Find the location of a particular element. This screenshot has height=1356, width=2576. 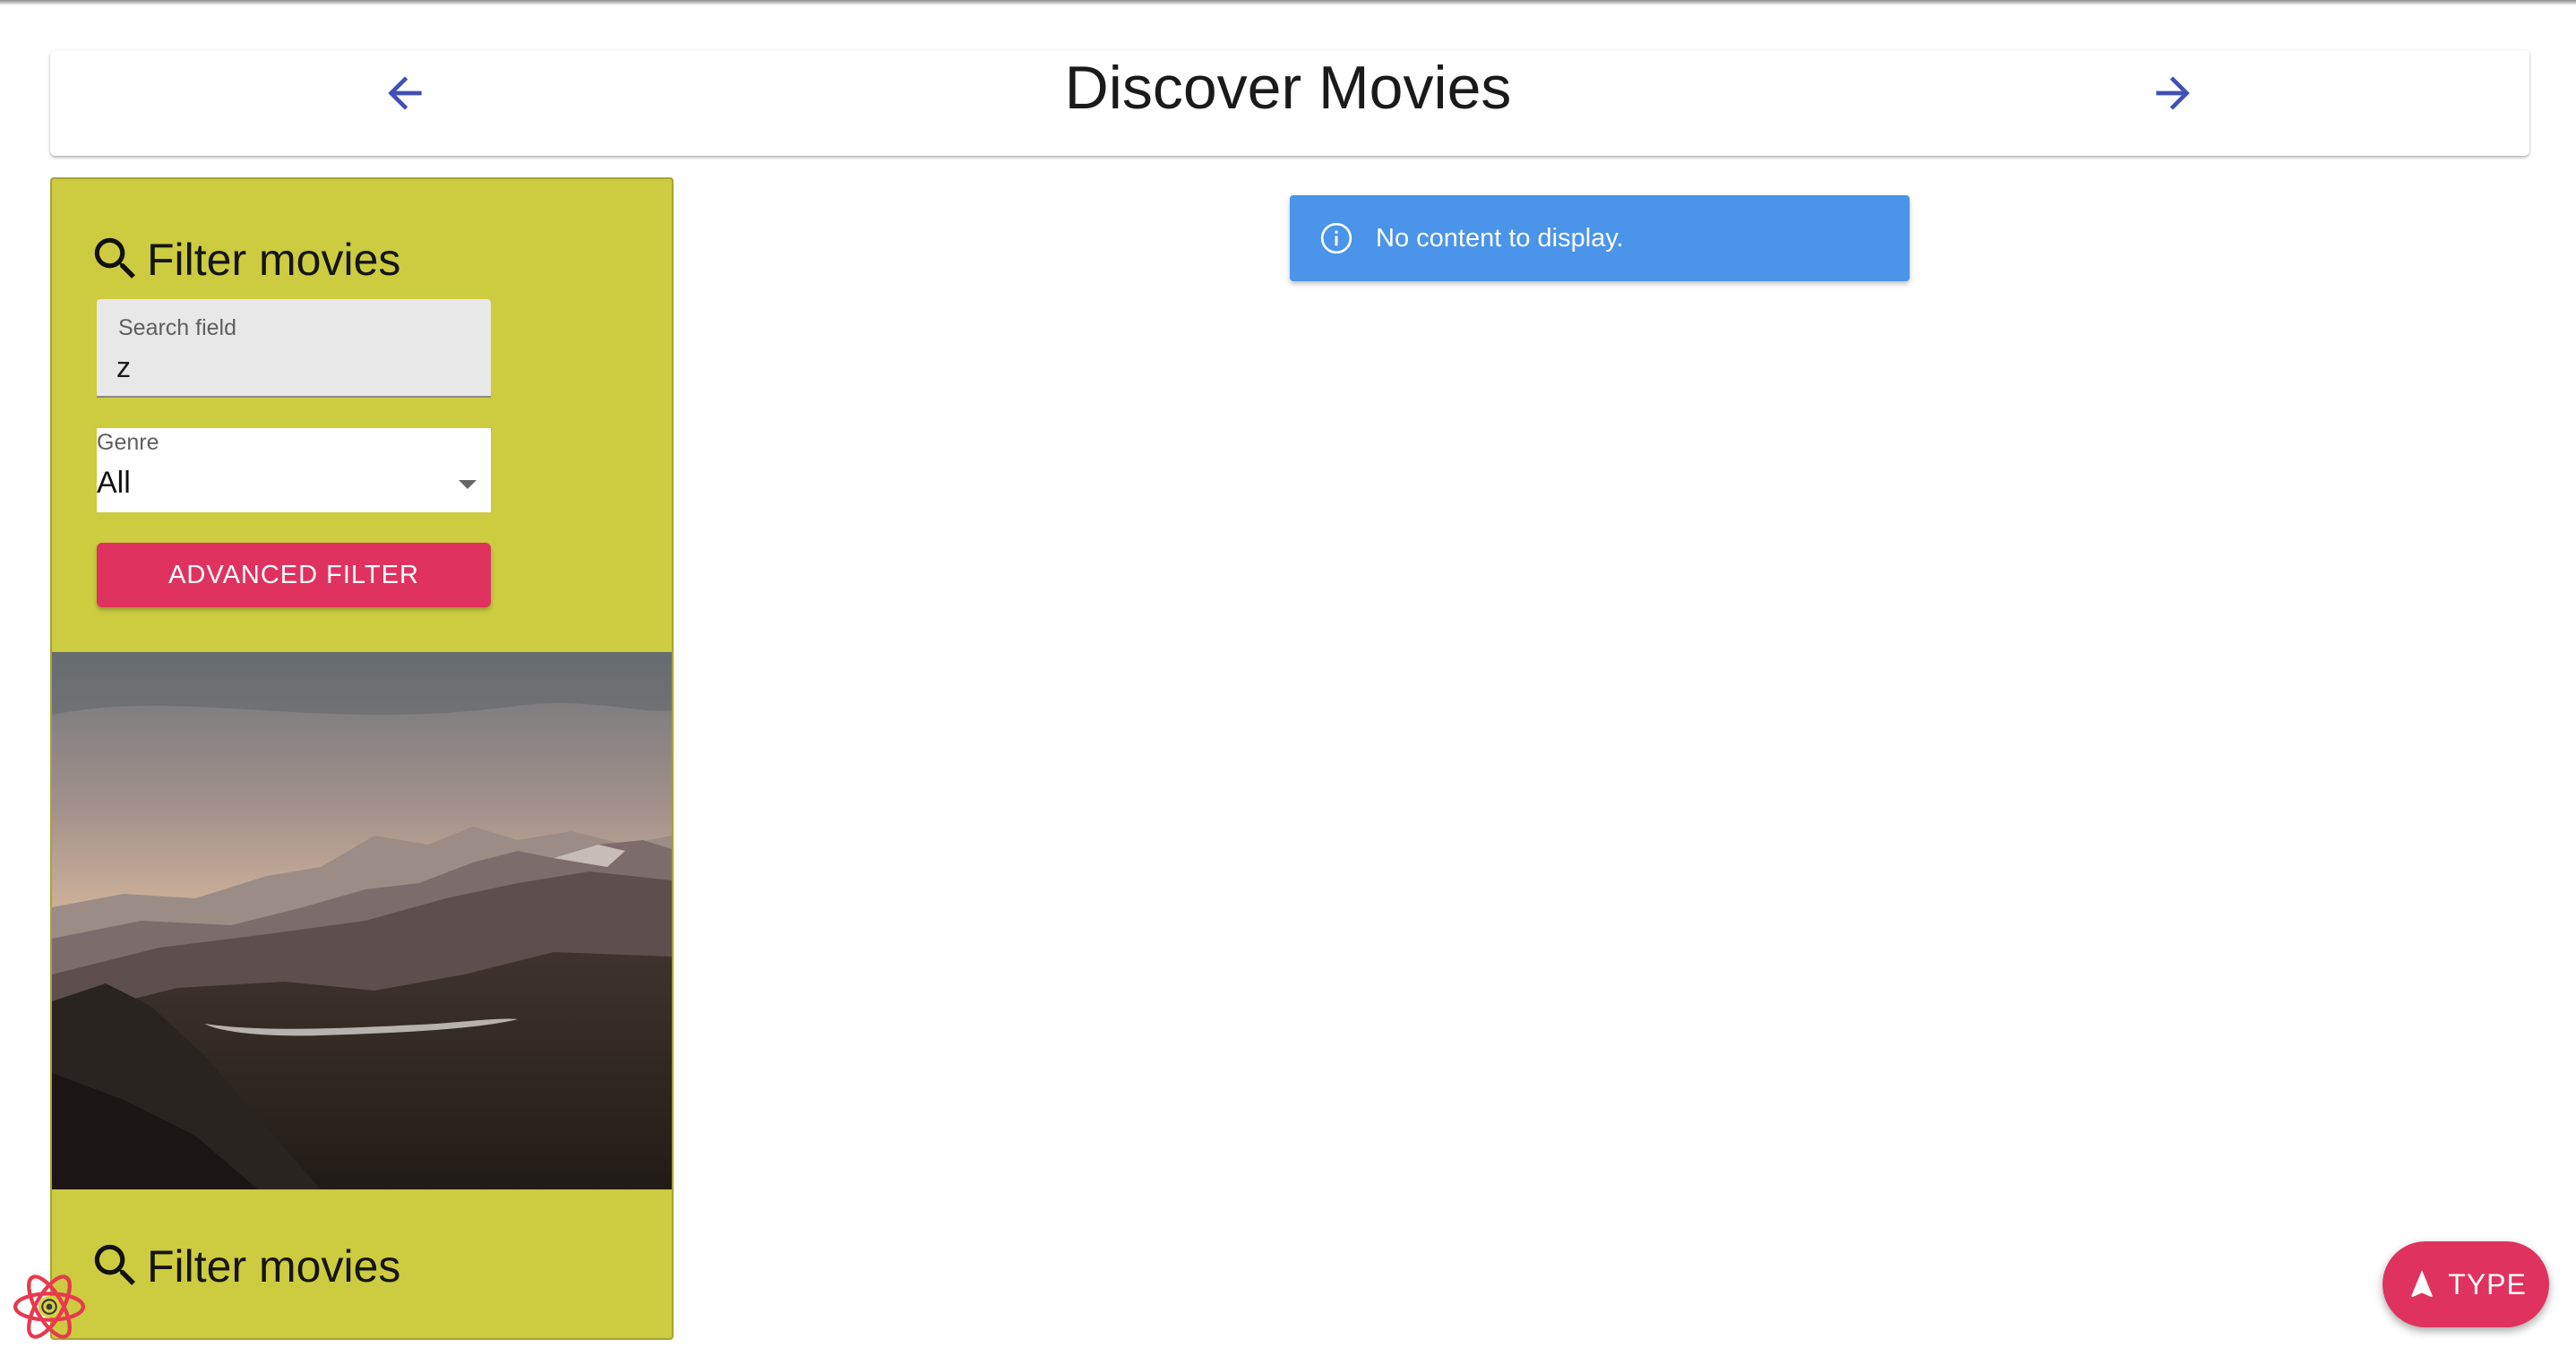

forward-button is located at coordinates (2173, 93).